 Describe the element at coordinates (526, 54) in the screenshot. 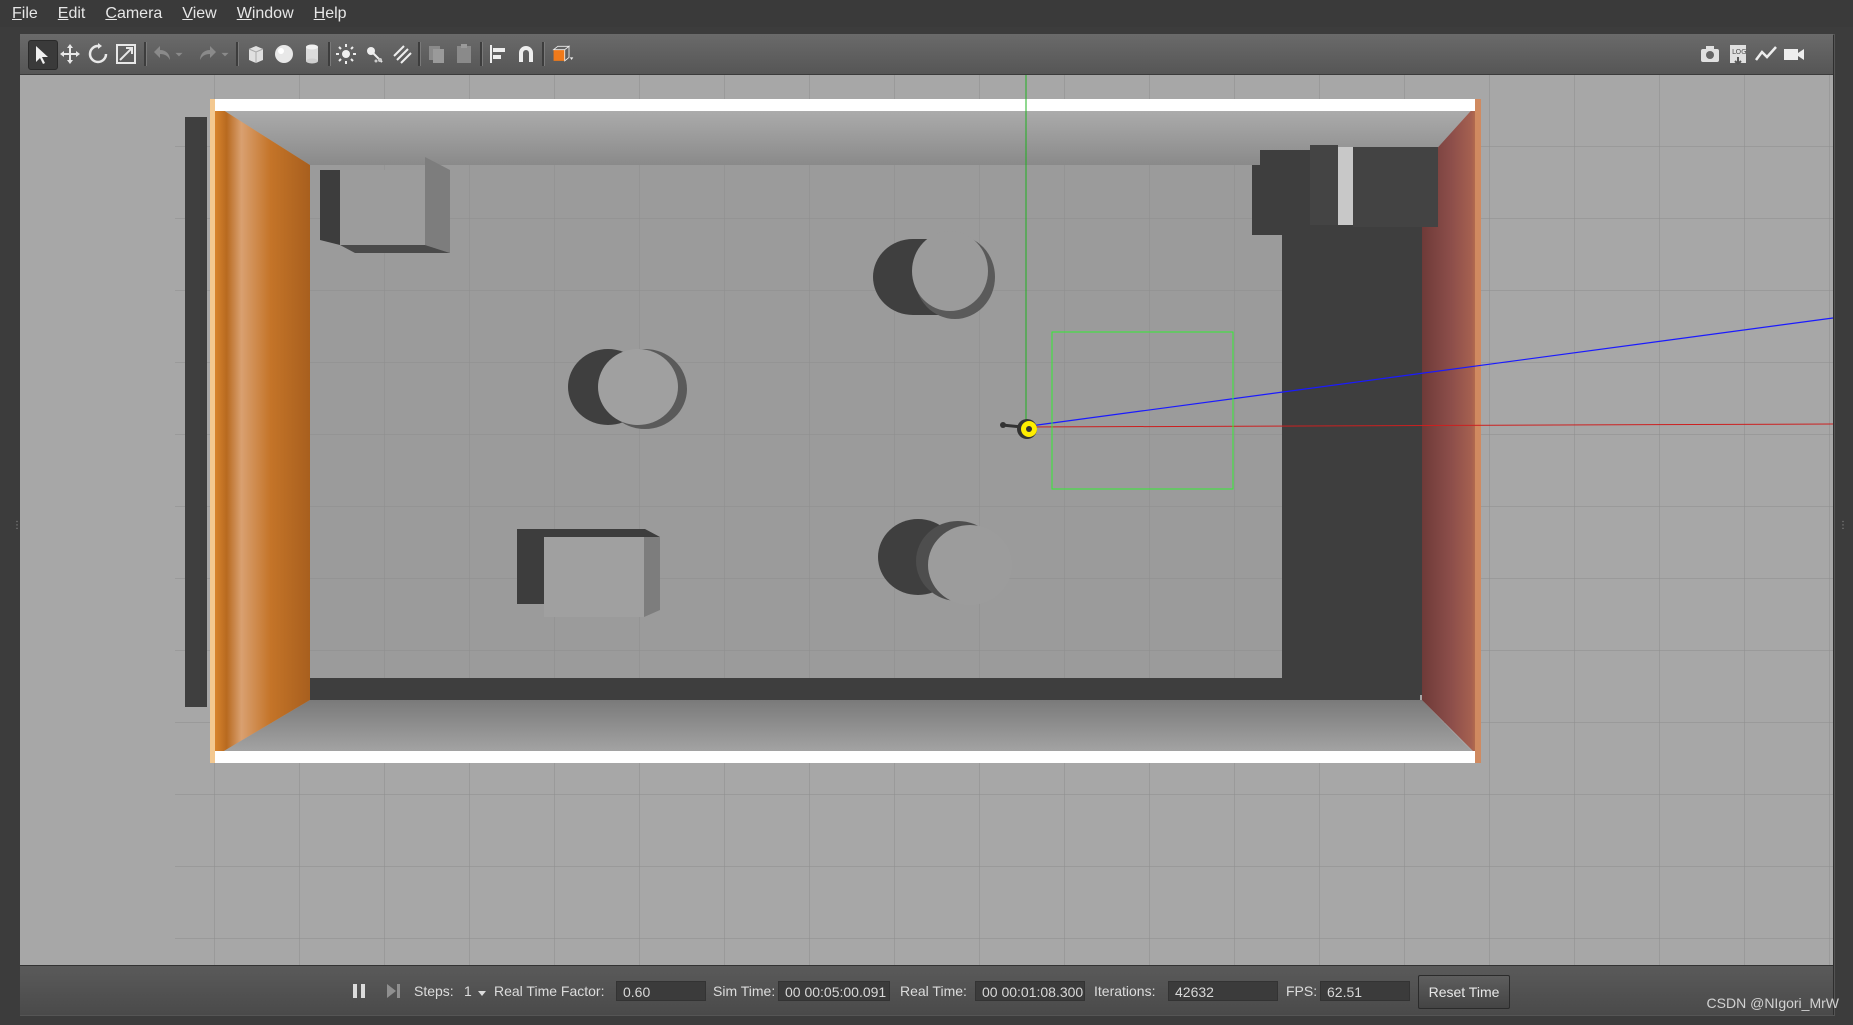

I see `snap-icon` at that location.